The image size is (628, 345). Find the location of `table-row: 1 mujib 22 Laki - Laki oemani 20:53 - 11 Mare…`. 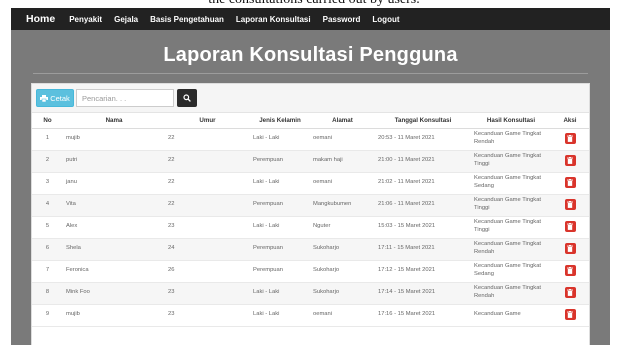

table-row: 1 mujib 22 Laki - Laki oemani 20:53 - 11 Mare… is located at coordinates (310, 139).